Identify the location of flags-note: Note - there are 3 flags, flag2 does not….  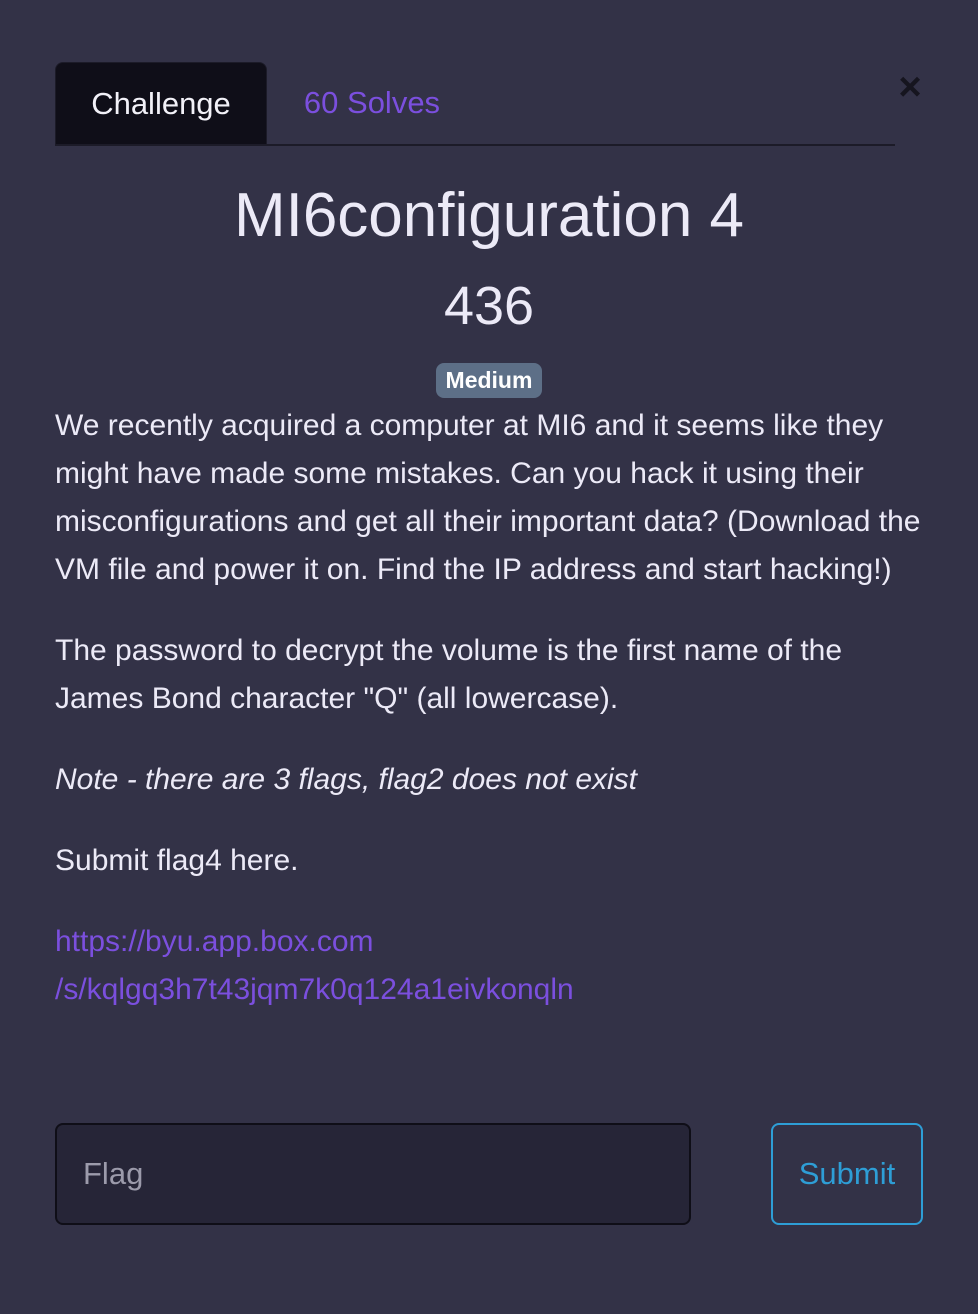
(346, 779).